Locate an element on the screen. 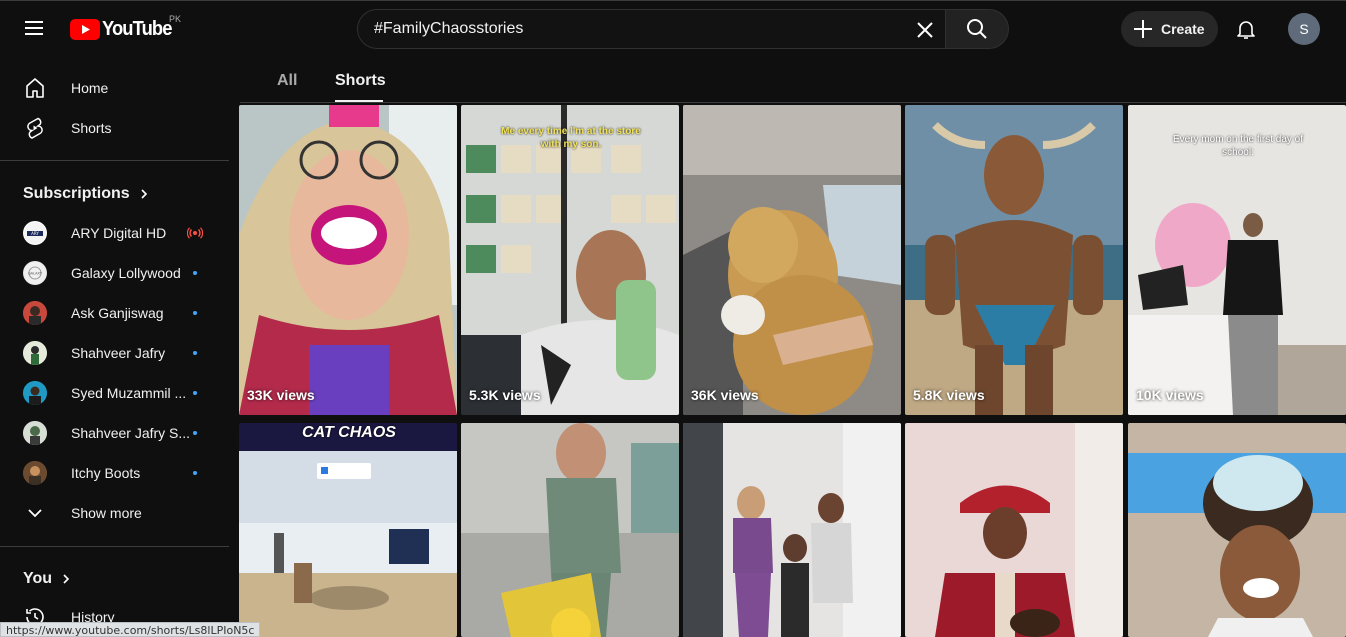 This screenshot has width=1346, height=637. subscriptions-title: Subscriptions is located at coordinates (76, 193).